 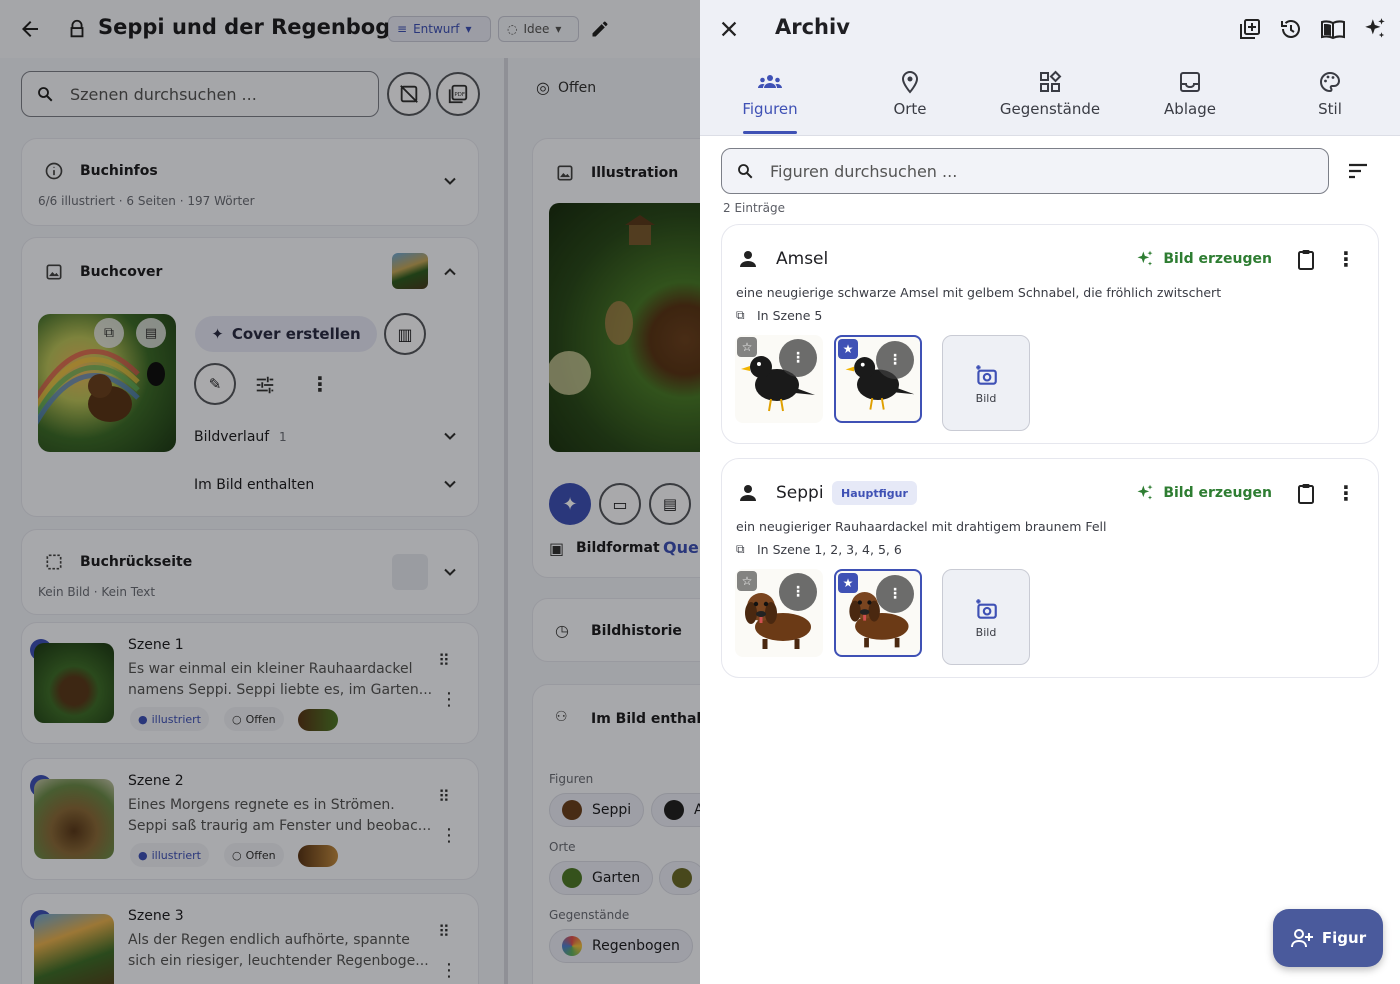 What do you see at coordinates (1050, 109) in the screenshot?
I see `tab-label: Gegenstände` at bounding box center [1050, 109].